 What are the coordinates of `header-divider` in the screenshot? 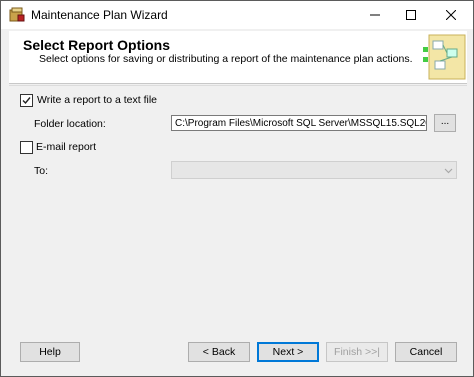 It's located at (238, 85).